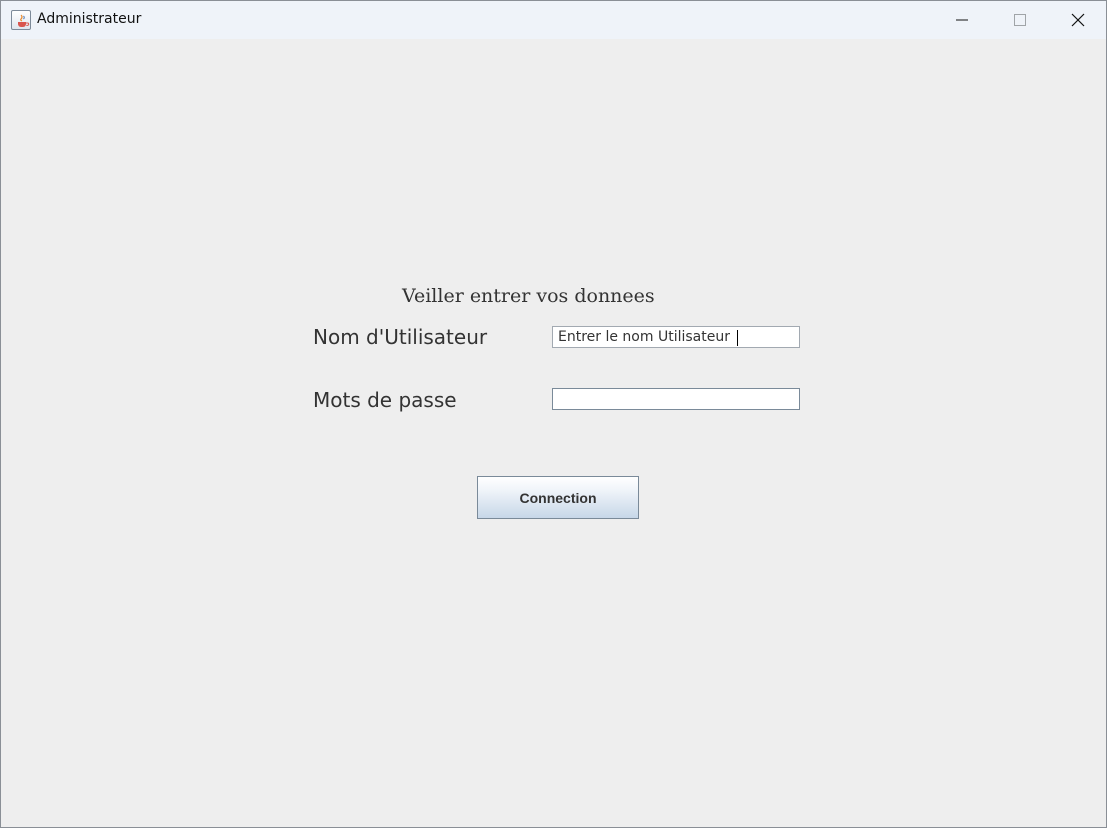 This screenshot has height=828, width=1107. I want to click on password-label: Mots de passe, so click(385, 400).